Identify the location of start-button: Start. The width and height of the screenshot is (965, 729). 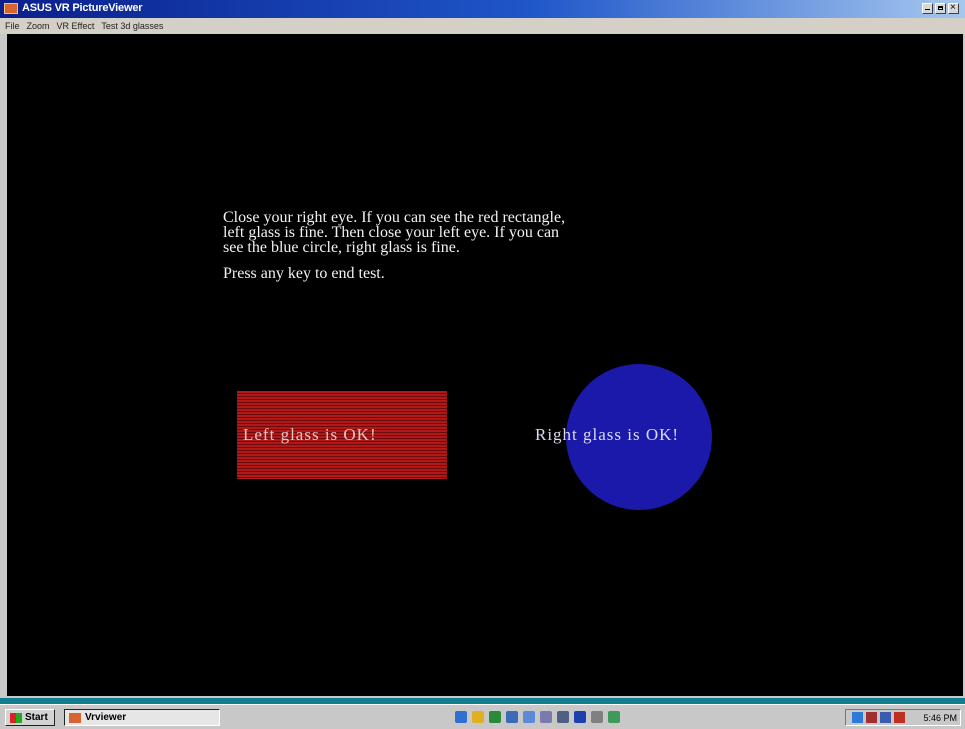
(30, 717).